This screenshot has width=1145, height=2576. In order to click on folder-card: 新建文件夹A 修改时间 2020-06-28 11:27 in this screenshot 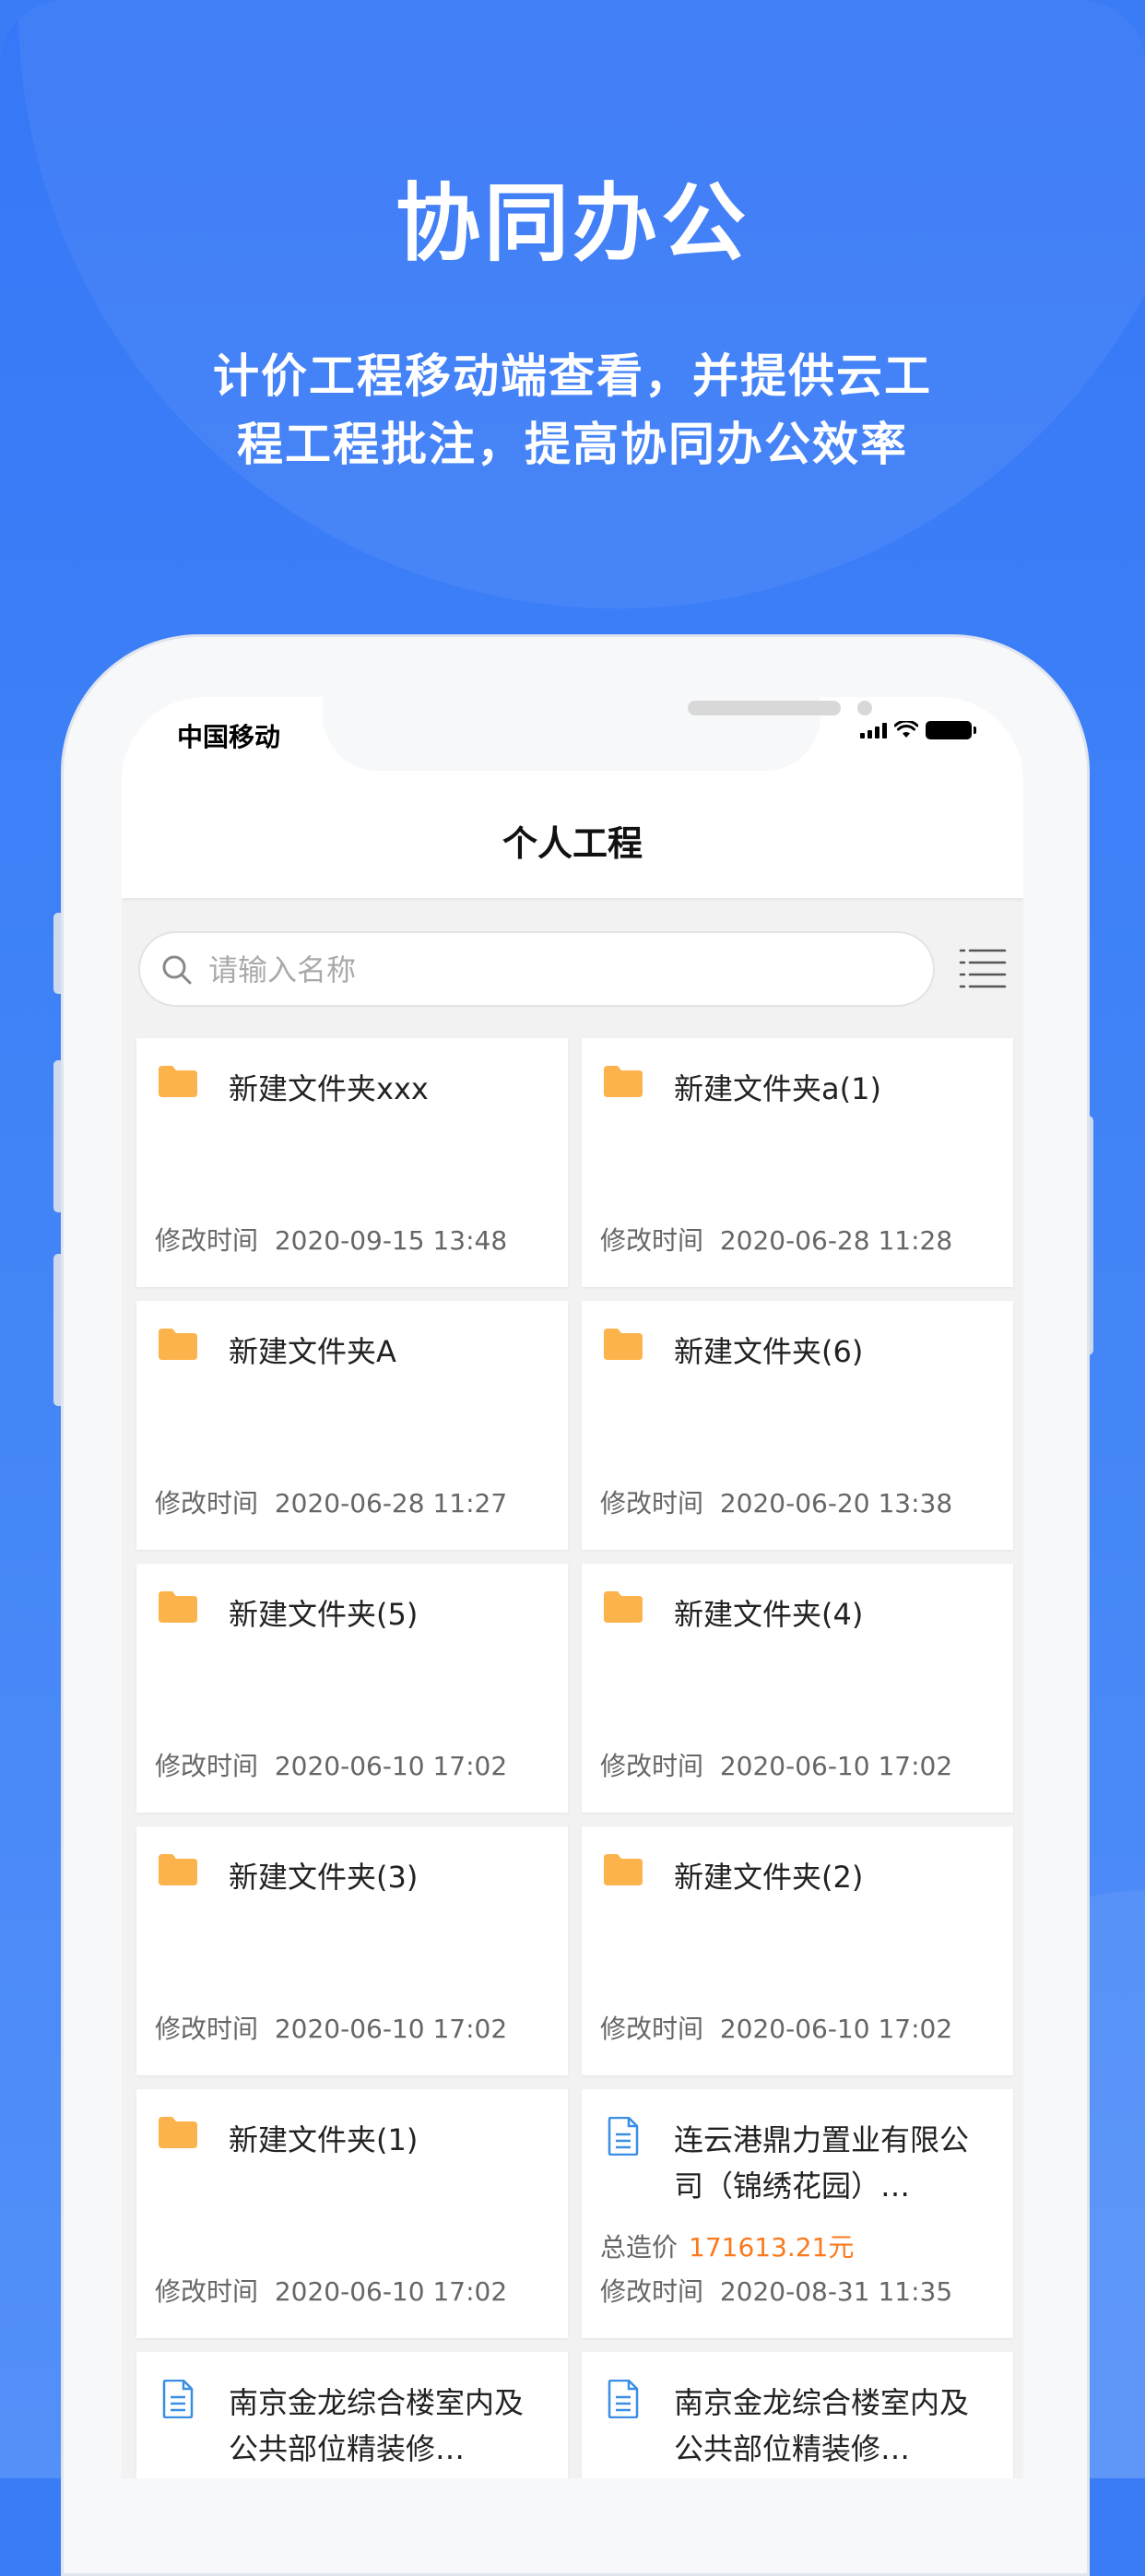, I will do `click(352, 1425)`.